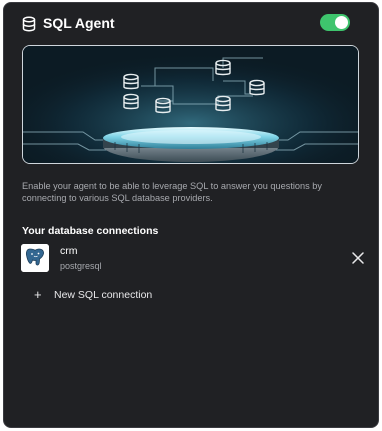 The image size is (382, 431). I want to click on new-sql-connection-label: New SQL connection, so click(103, 294).